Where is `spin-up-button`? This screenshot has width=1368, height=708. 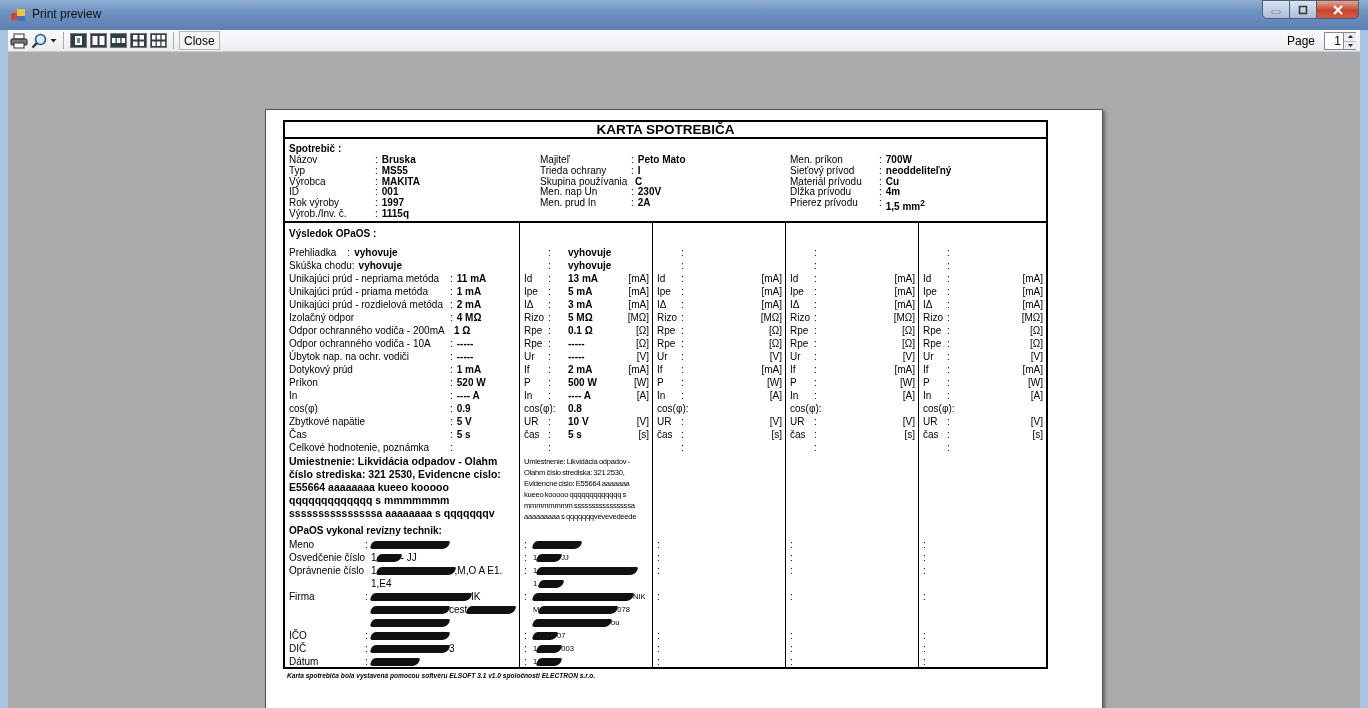 spin-up-button is located at coordinates (1350, 36).